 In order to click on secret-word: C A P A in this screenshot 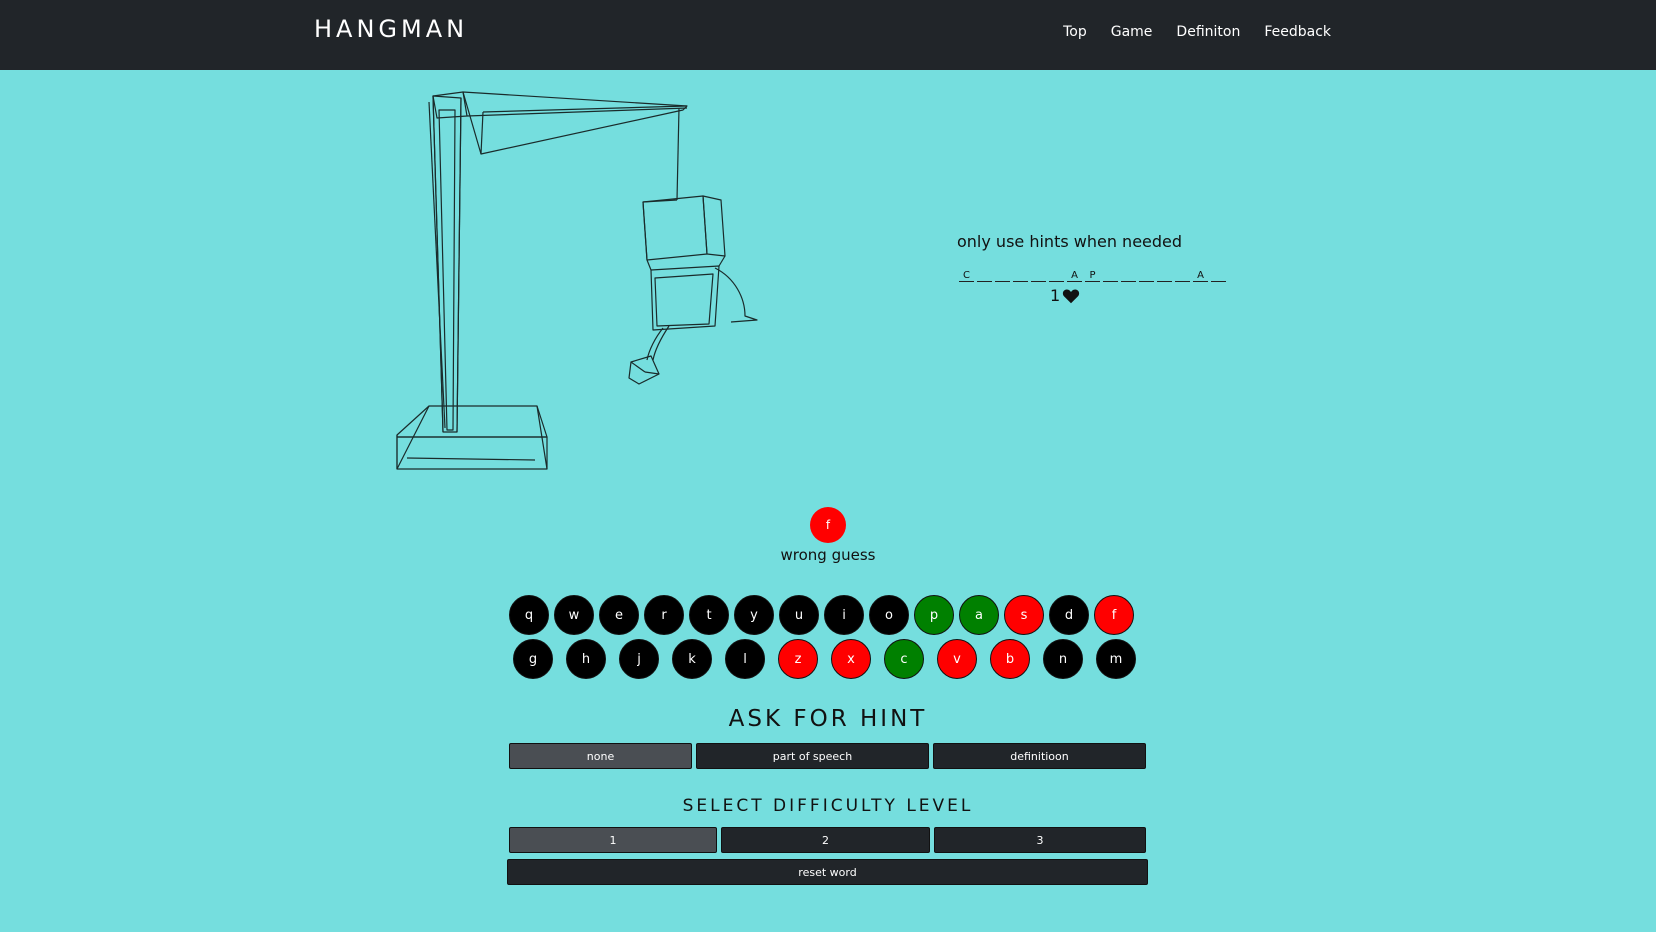, I will do `click(1092, 276)`.